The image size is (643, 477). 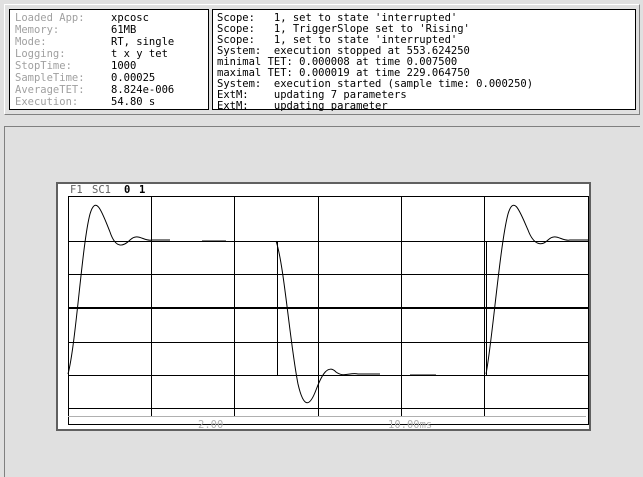 I want to click on info-label: Logging:, so click(x=40, y=54).